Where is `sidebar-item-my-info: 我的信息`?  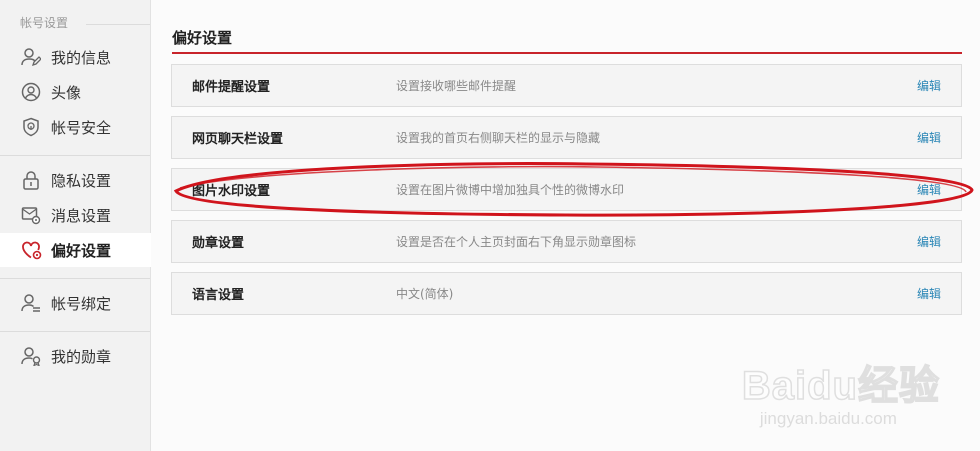
sidebar-item-my-info: 我的信息 is located at coordinates (75, 57).